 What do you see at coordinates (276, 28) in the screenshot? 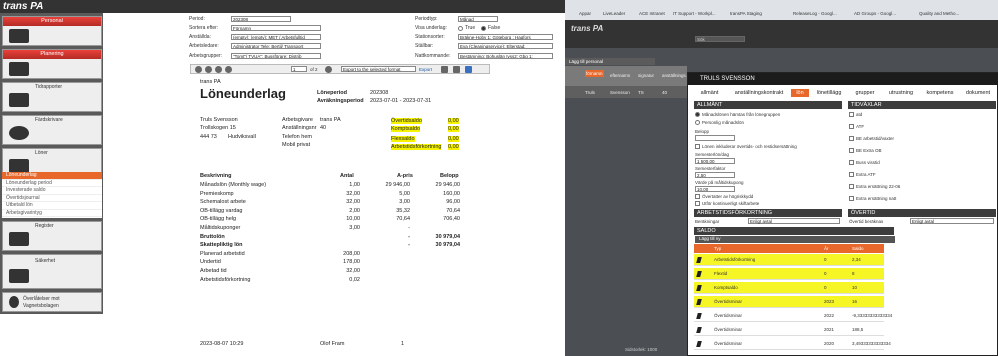
I see `sortera-select: Förnamn` at bounding box center [276, 28].